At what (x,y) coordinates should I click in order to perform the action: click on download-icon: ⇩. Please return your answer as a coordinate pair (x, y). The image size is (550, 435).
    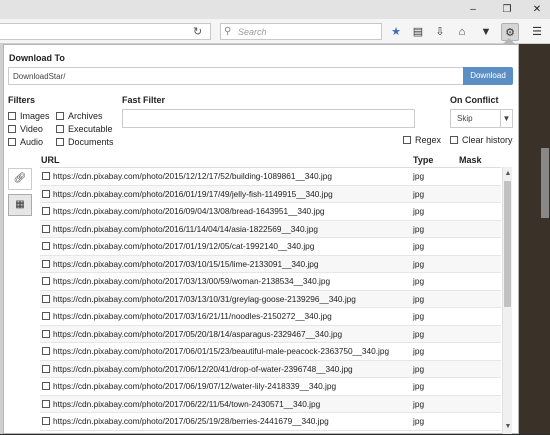
    Looking at the image, I should click on (440, 32).